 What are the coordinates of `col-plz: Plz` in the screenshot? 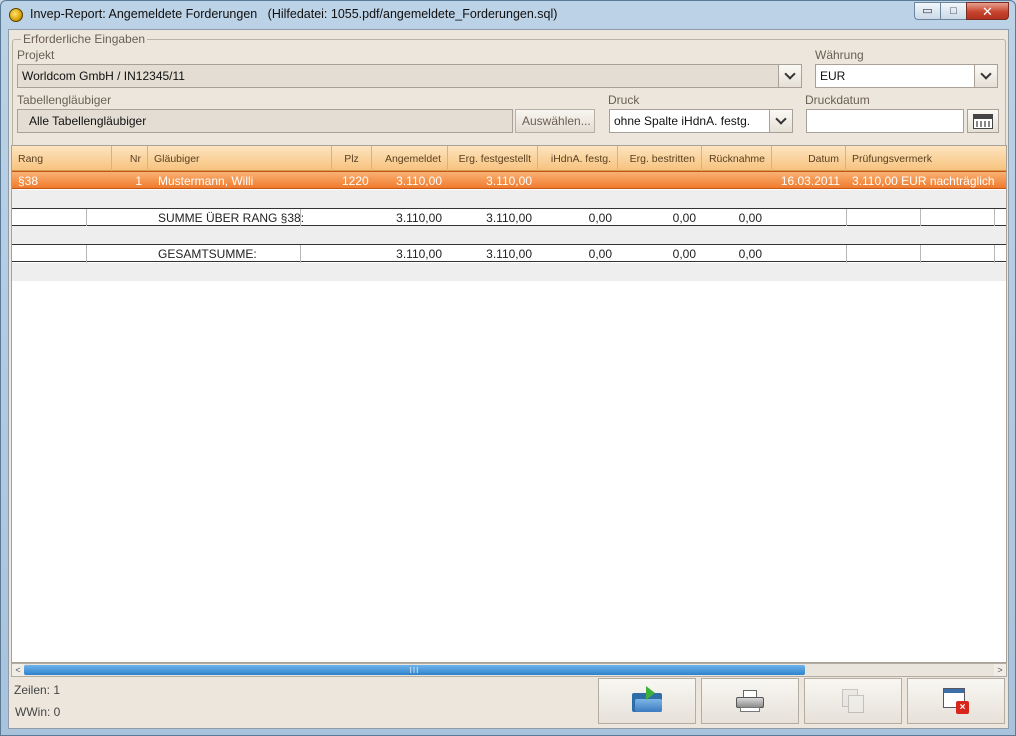 It's located at (352, 158).